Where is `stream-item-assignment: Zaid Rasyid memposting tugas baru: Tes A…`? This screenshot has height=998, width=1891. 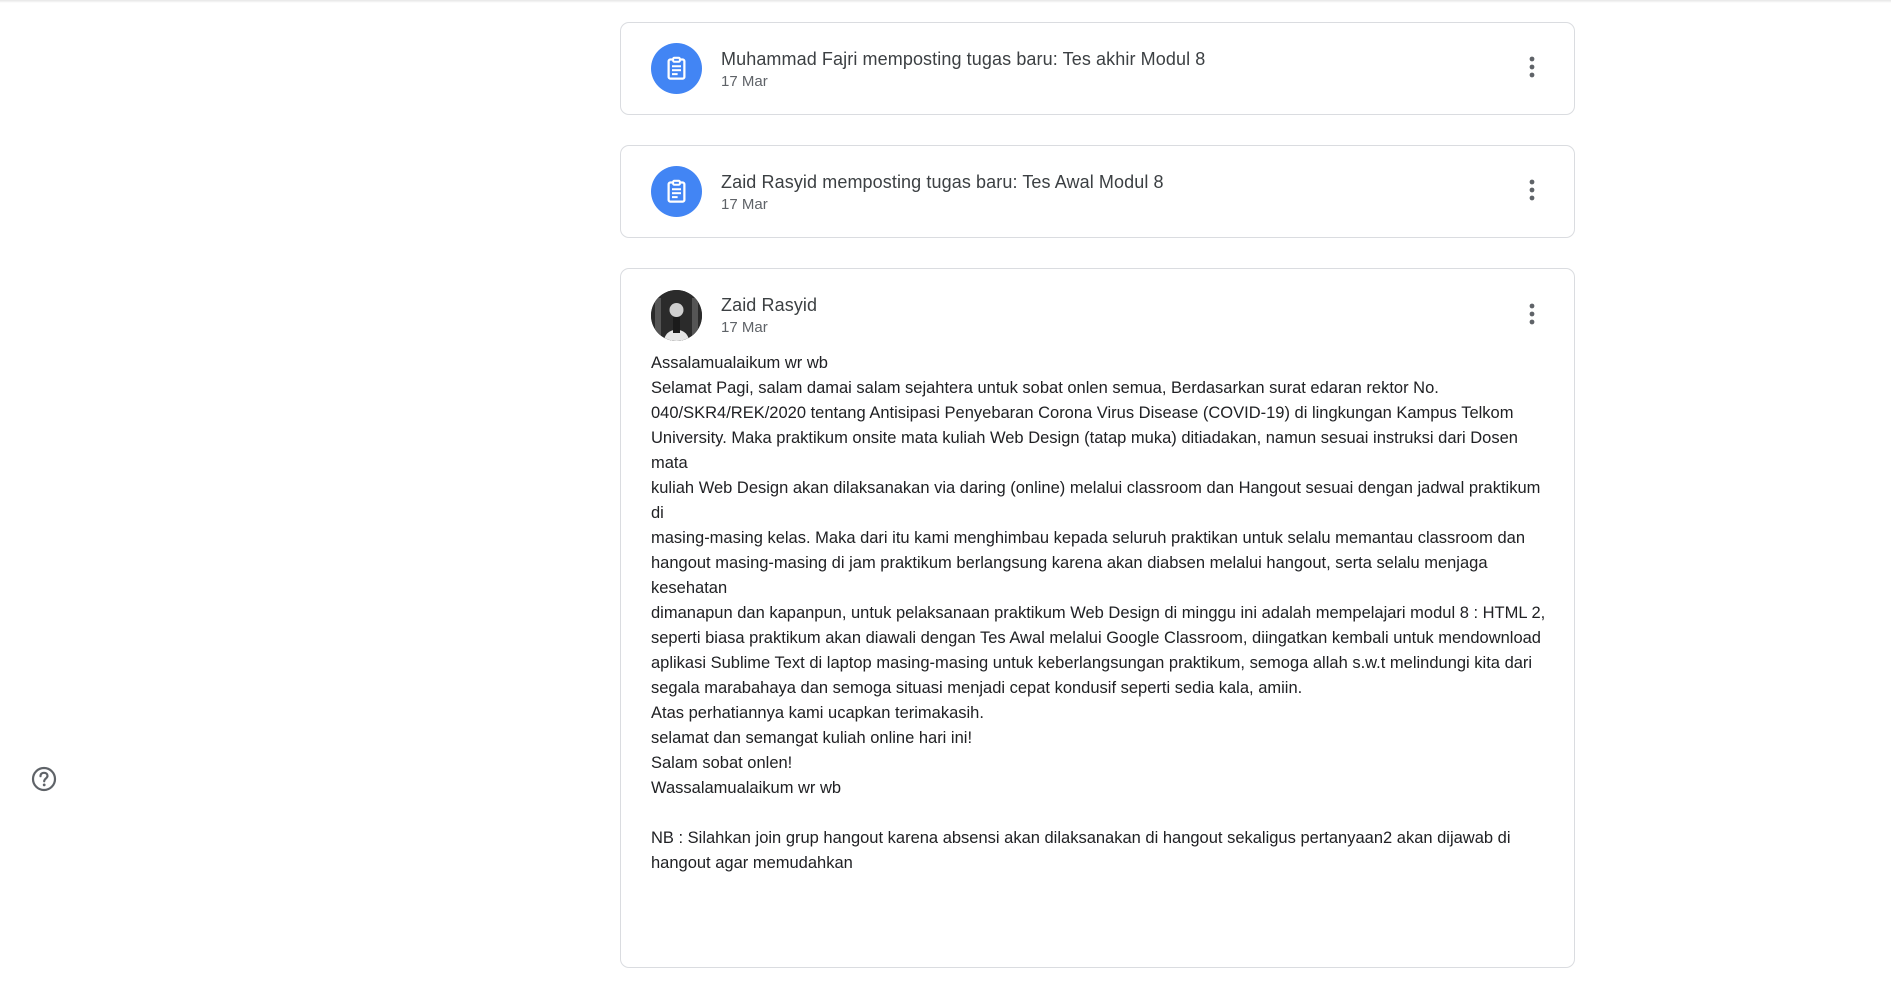 stream-item-assignment: Zaid Rasyid memposting tugas baru: Tes A… is located at coordinates (1097, 191).